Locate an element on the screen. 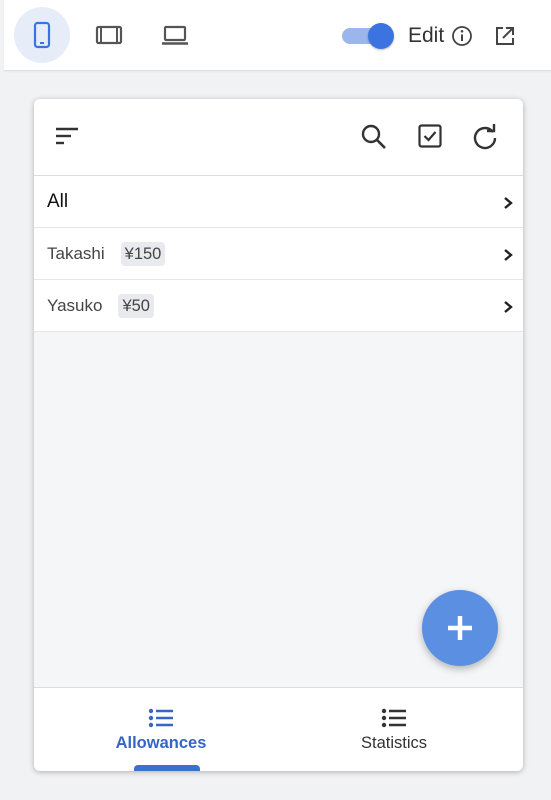 Image resolution: width=551 pixels, height=800 pixels. bottom-navigation: Allowances Statistics is located at coordinates (278, 729).